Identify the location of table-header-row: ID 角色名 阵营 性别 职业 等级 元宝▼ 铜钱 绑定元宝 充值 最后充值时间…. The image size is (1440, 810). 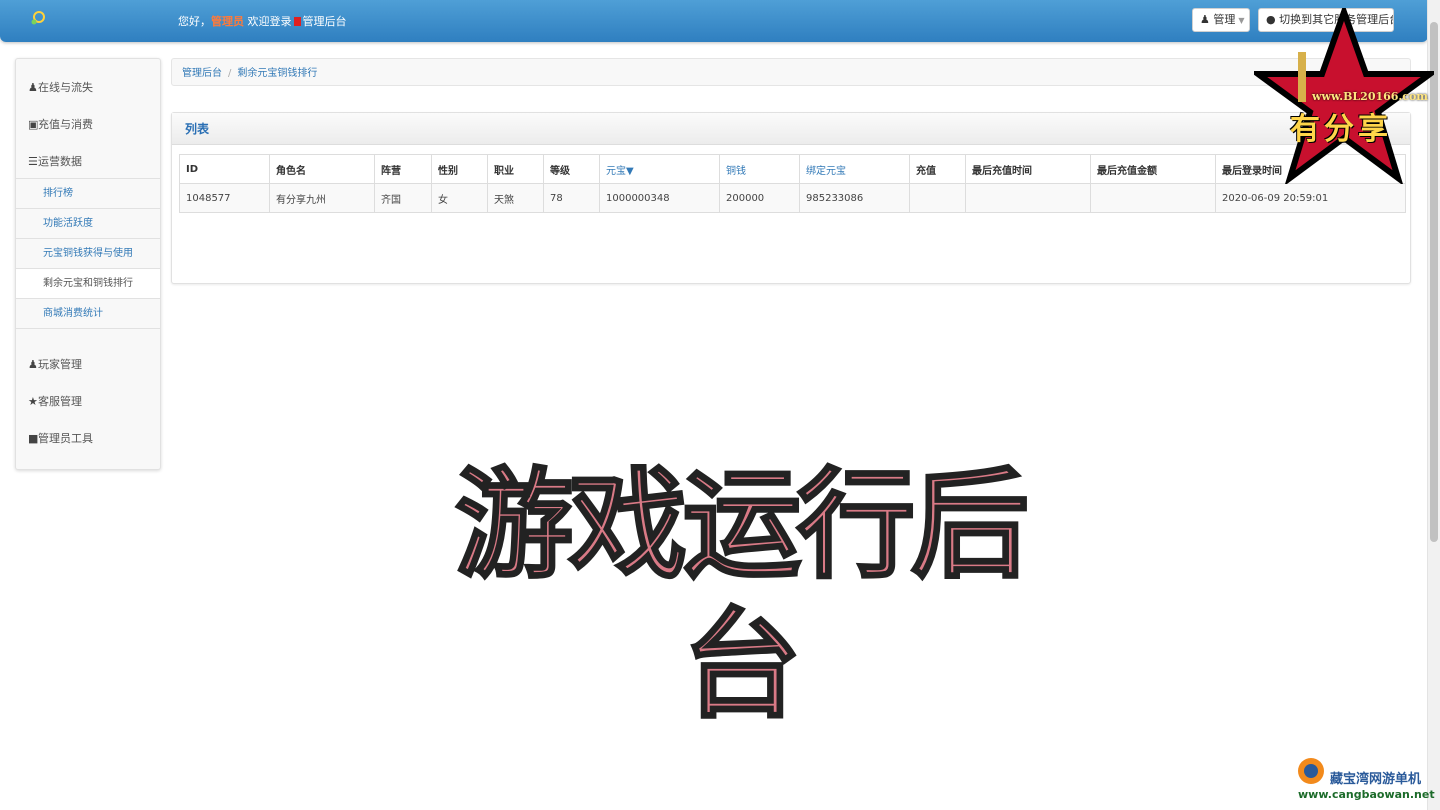
(792, 169).